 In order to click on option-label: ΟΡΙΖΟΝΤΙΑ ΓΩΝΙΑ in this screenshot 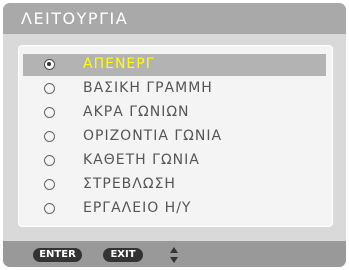, I will do `click(153, 136)`.